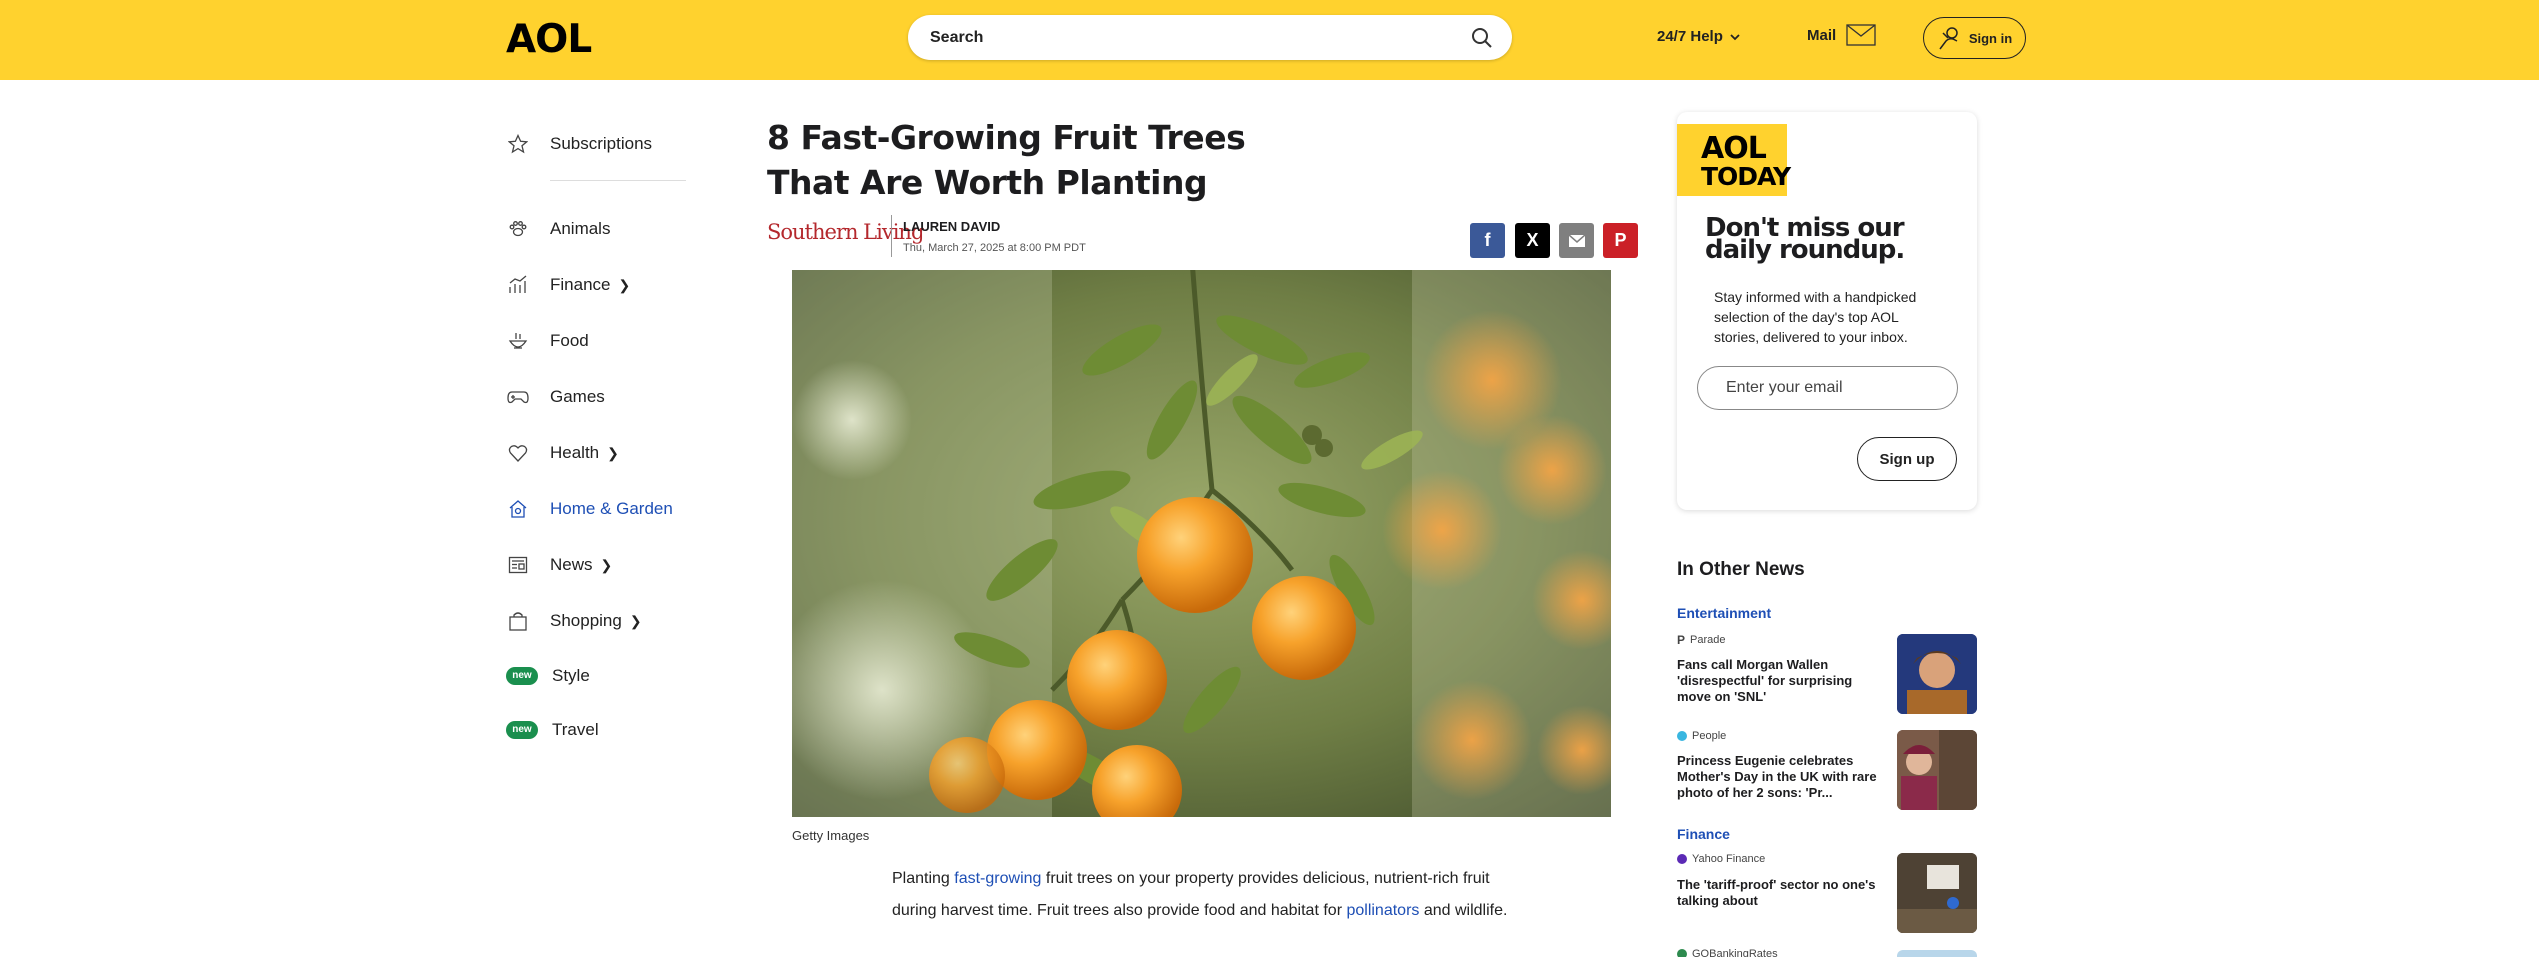  I want to click on newspaper-icon, so click(518, 565).